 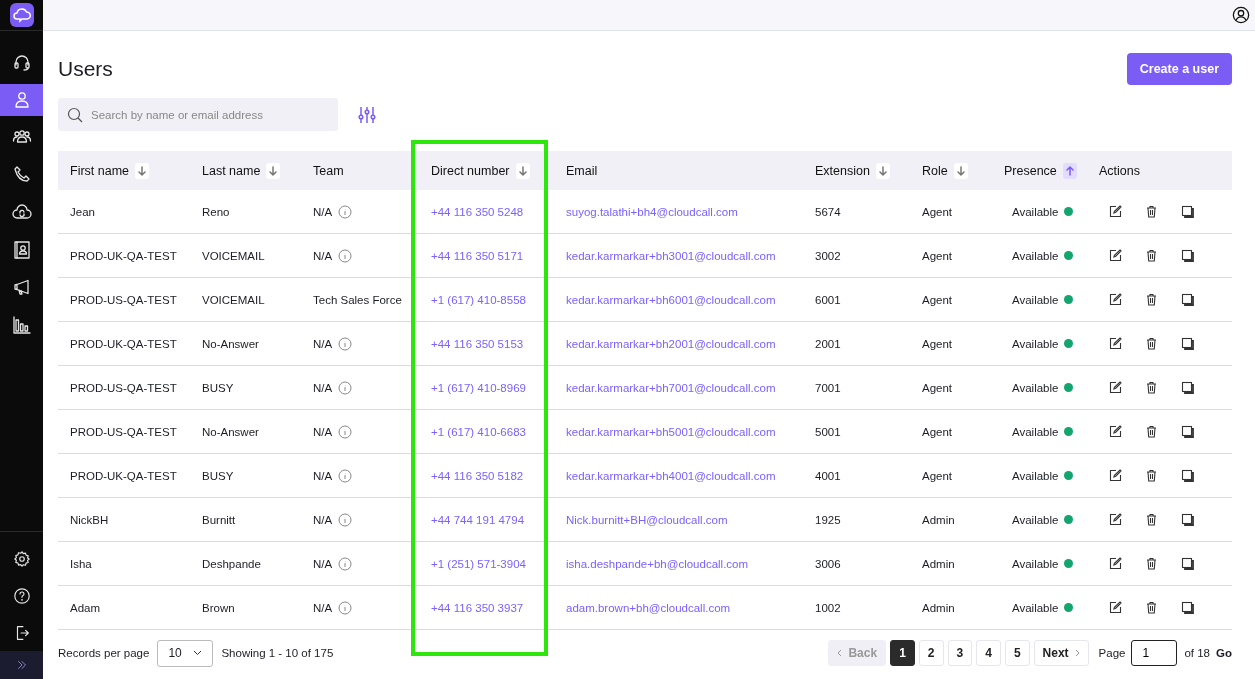 I want to click on next-button: Next, so click(x=1061, y=653).